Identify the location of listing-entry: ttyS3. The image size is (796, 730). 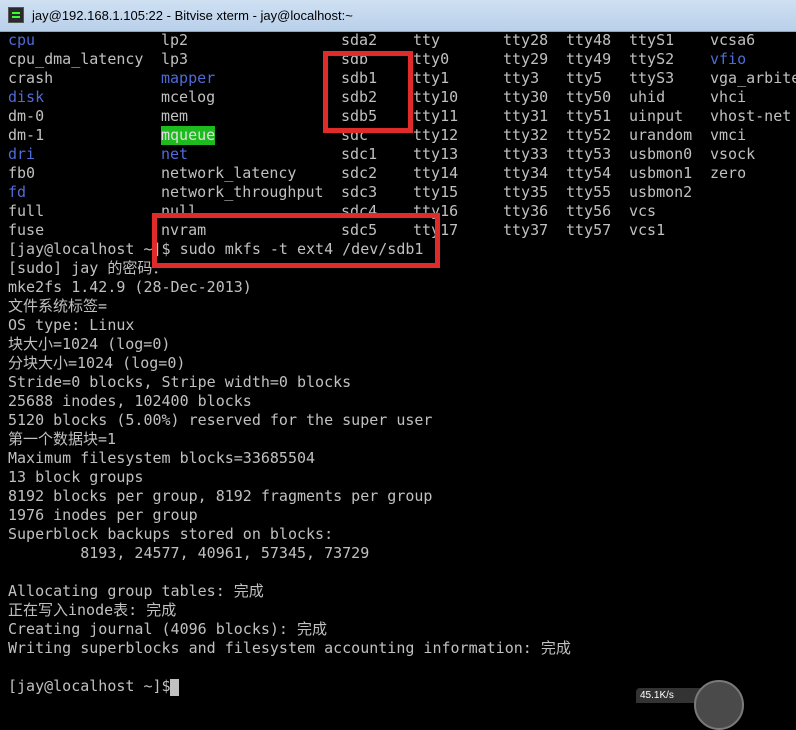
(652, 78).